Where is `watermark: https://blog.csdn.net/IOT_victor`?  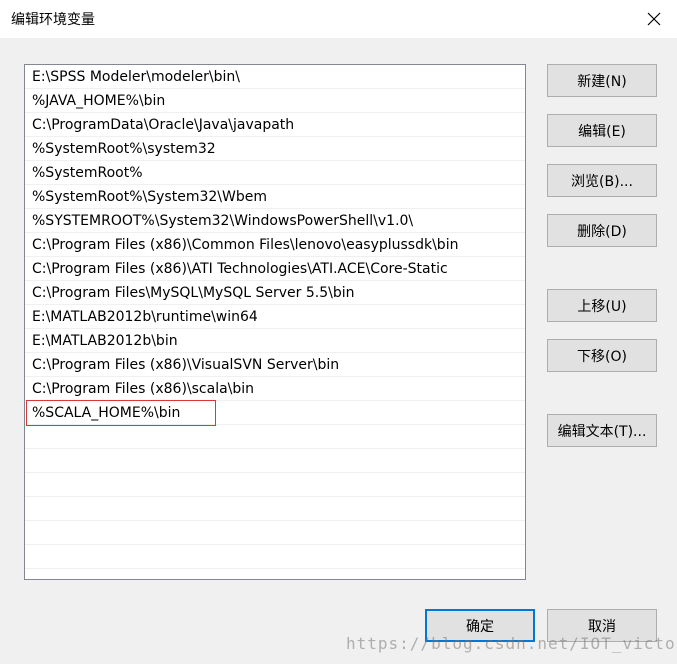
watermark: https://blog.csdn.net/IOT_victor is located at coordinates (511, 643).